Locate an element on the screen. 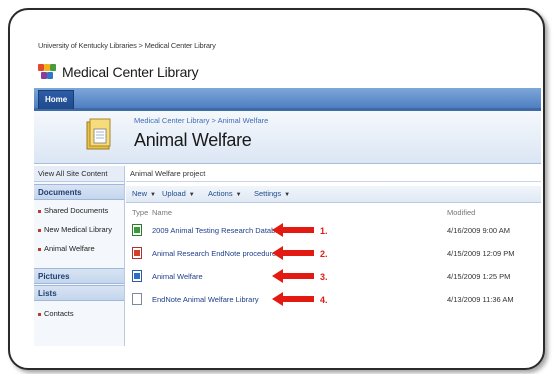 The width and height of the screenshot is (553, 374). column-header-modified: Modified is located at coordinates (461, 212).